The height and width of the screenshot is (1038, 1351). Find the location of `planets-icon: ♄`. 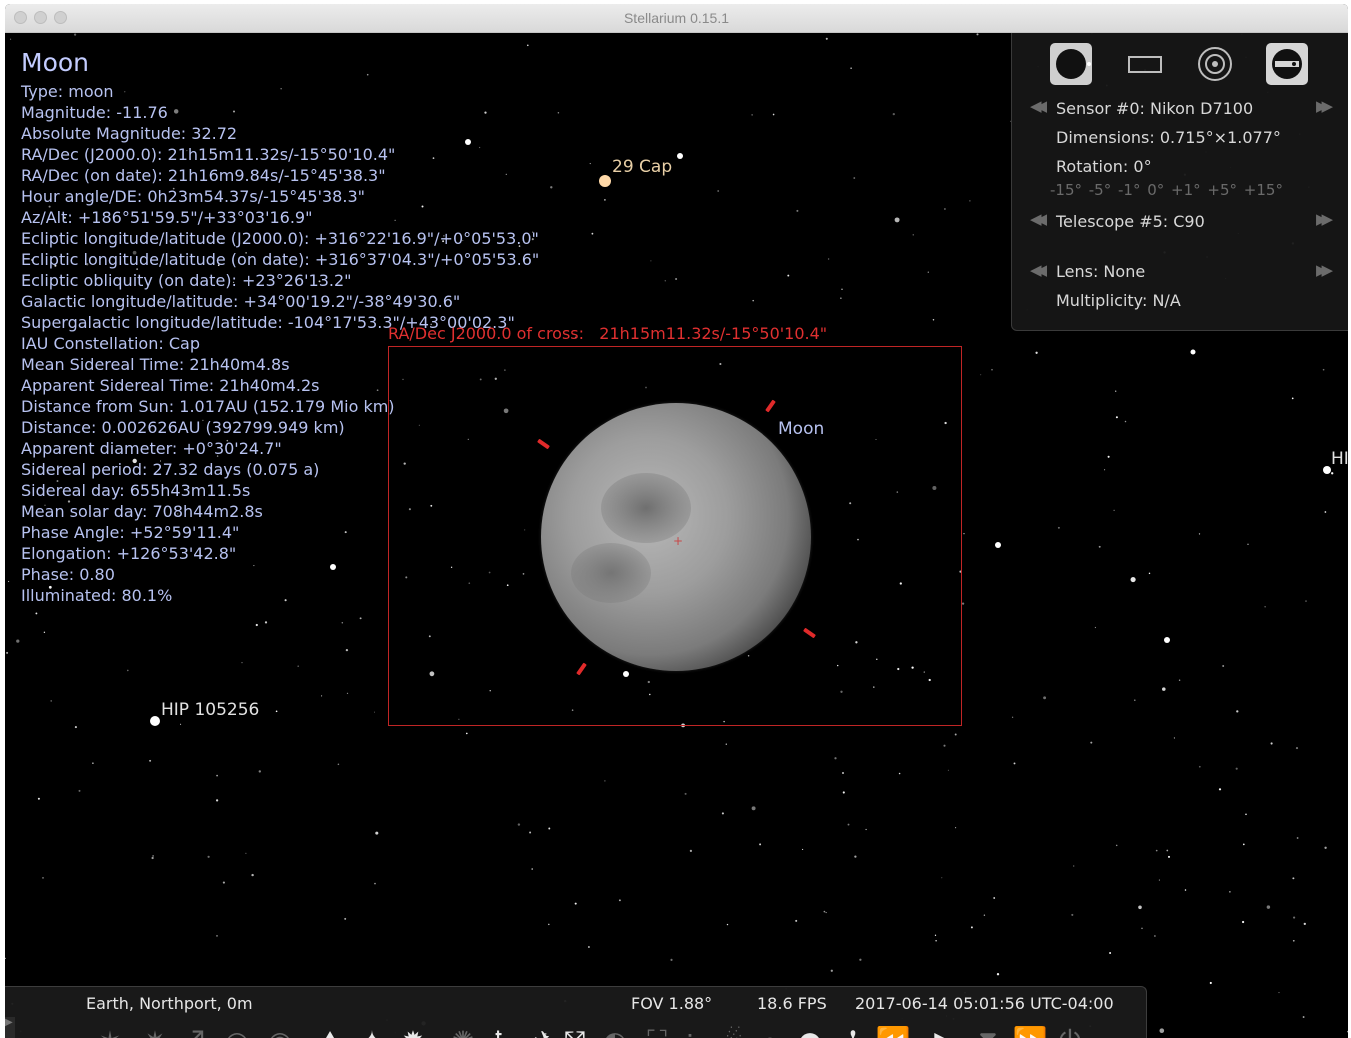

planets-icon: ♄ is located at coordinates (501, 1031).